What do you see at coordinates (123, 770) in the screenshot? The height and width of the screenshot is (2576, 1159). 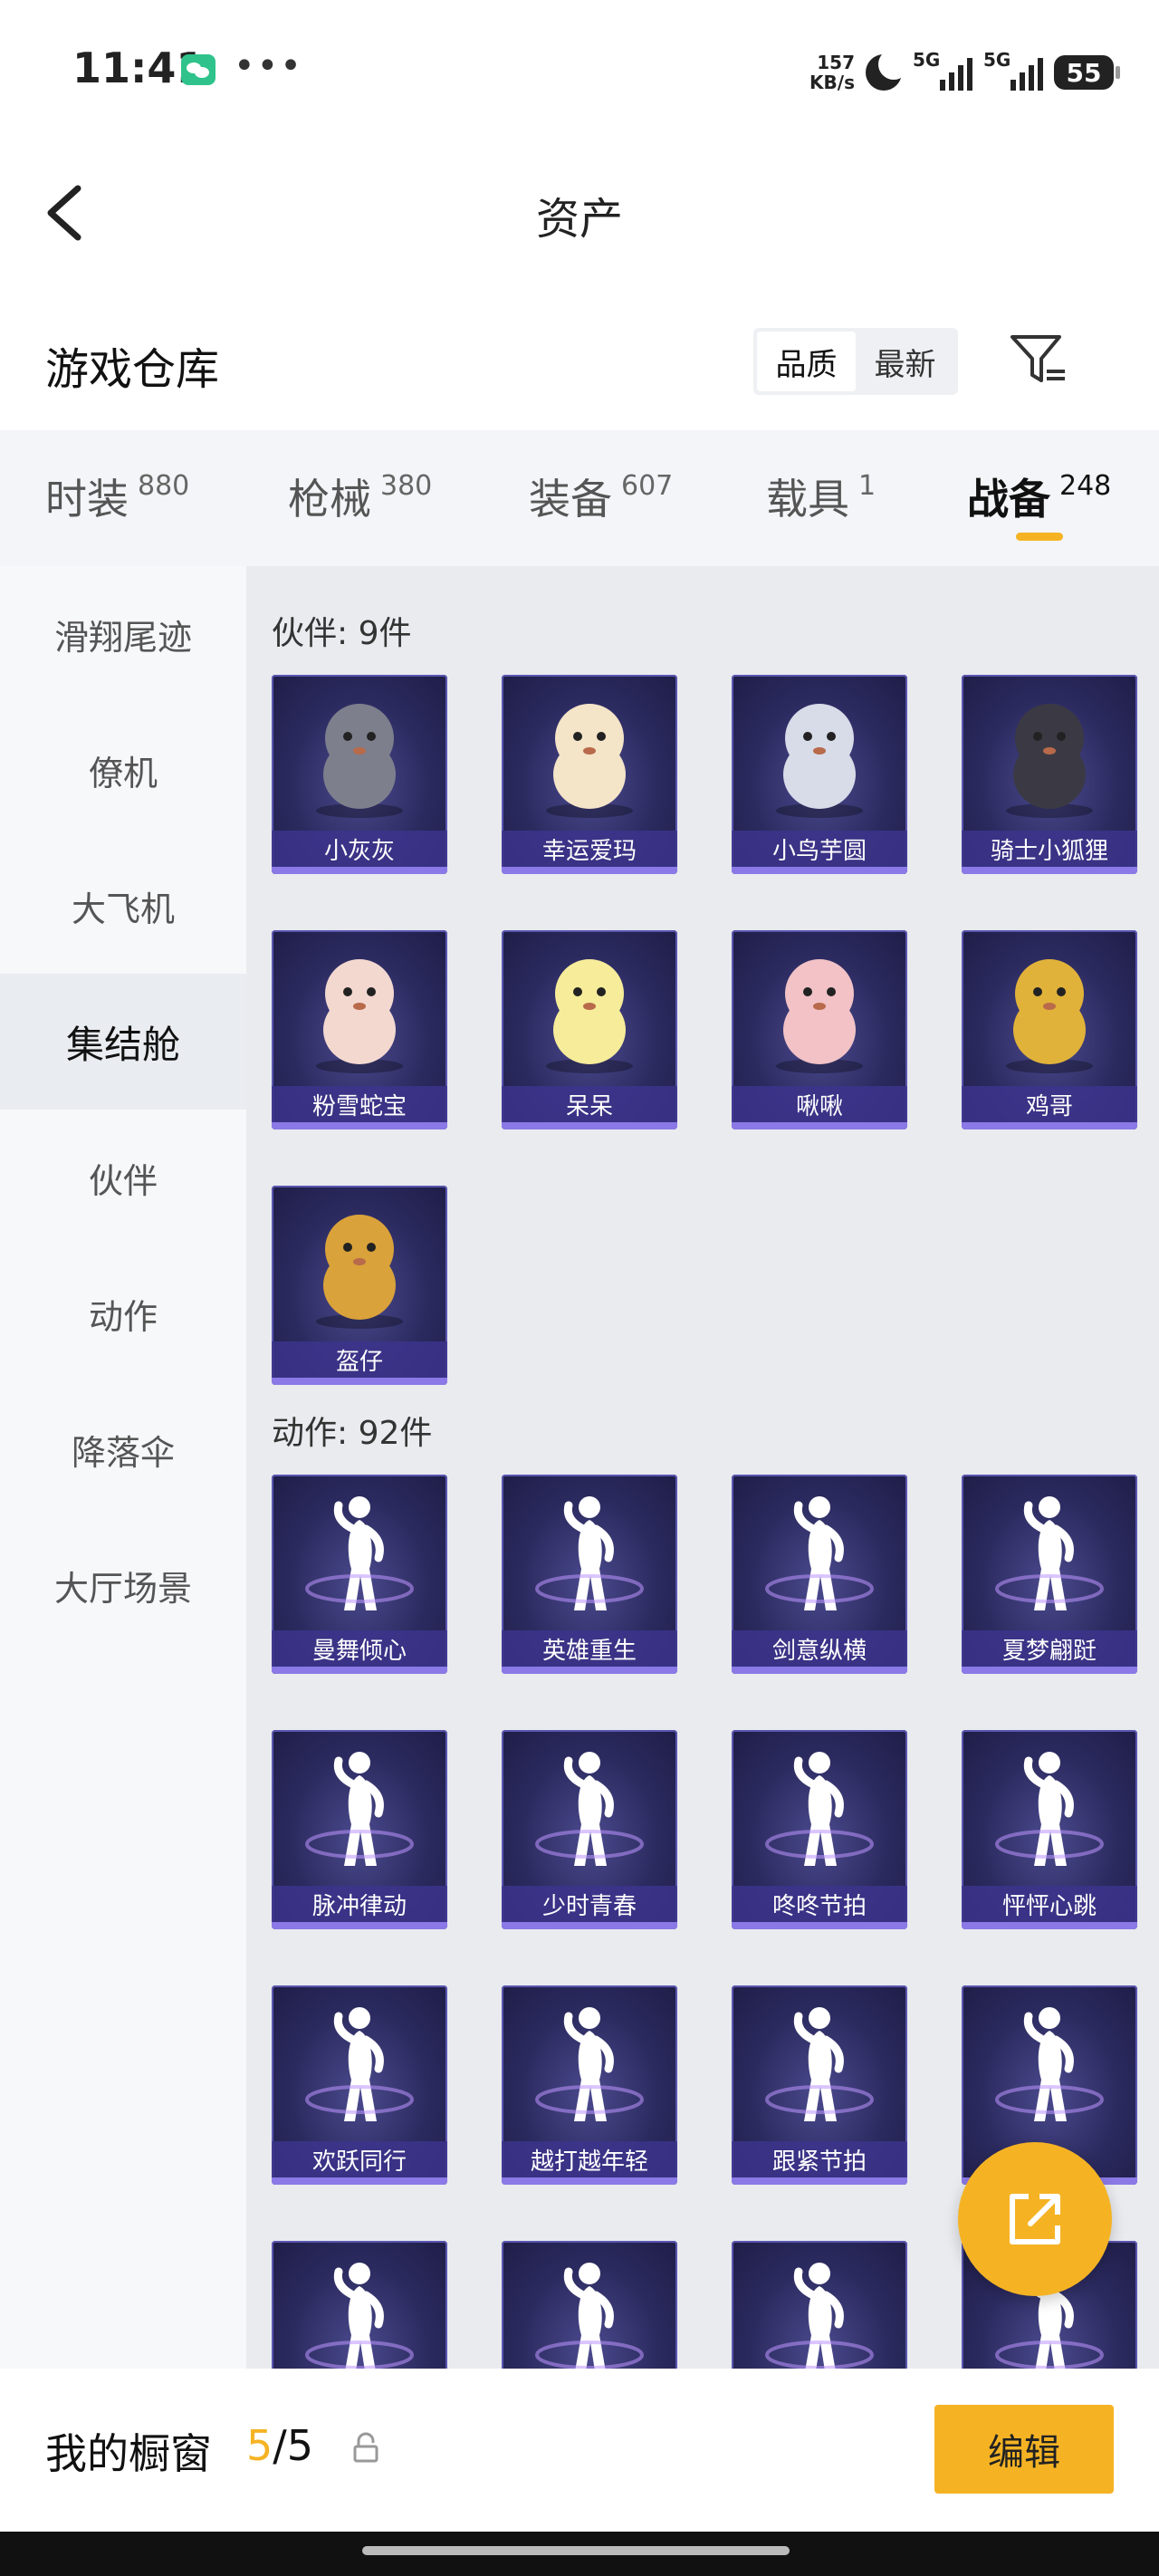 I see `sidebar-item-wingman: 僚机` at bounding box center [123, 770].